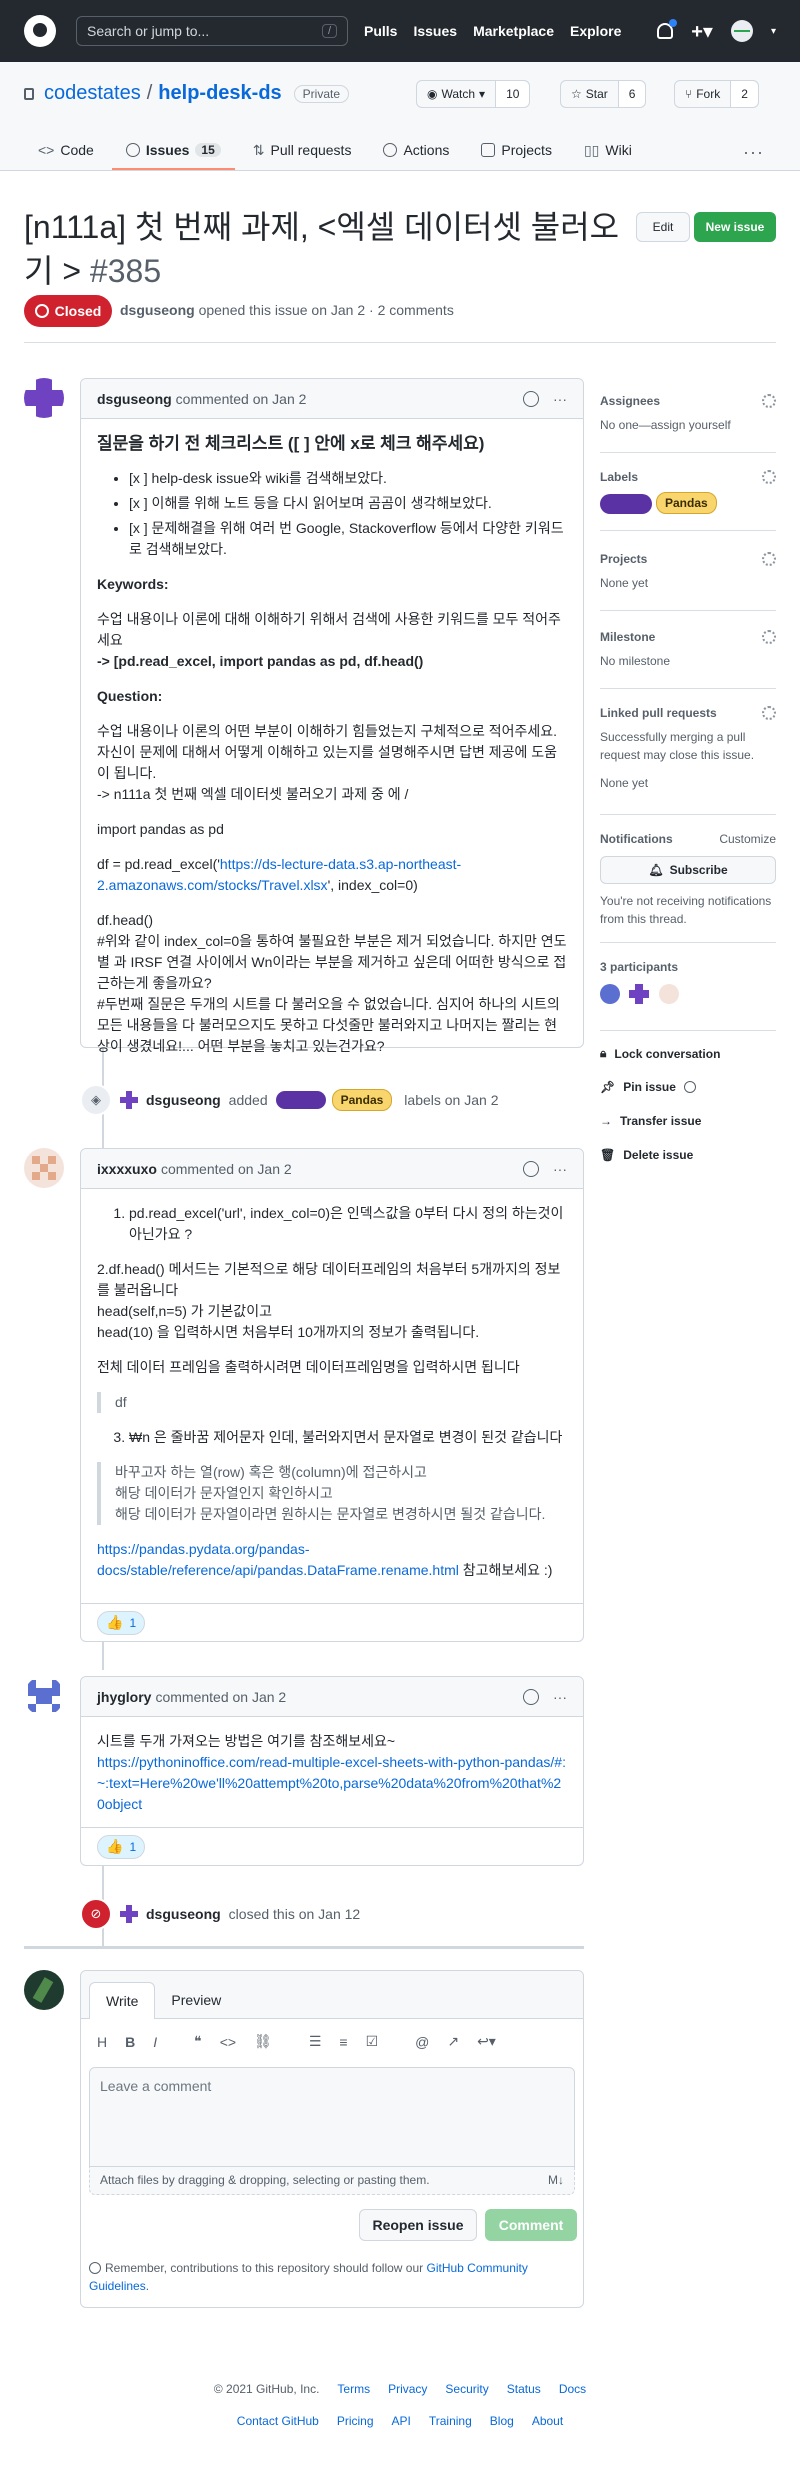 Image resolution: width=800 pixels, height=2488 pixels. What do you see at coordinates (667, 29) in the screenshot?
I see `bell-icon` at bounding box center [667, 29].